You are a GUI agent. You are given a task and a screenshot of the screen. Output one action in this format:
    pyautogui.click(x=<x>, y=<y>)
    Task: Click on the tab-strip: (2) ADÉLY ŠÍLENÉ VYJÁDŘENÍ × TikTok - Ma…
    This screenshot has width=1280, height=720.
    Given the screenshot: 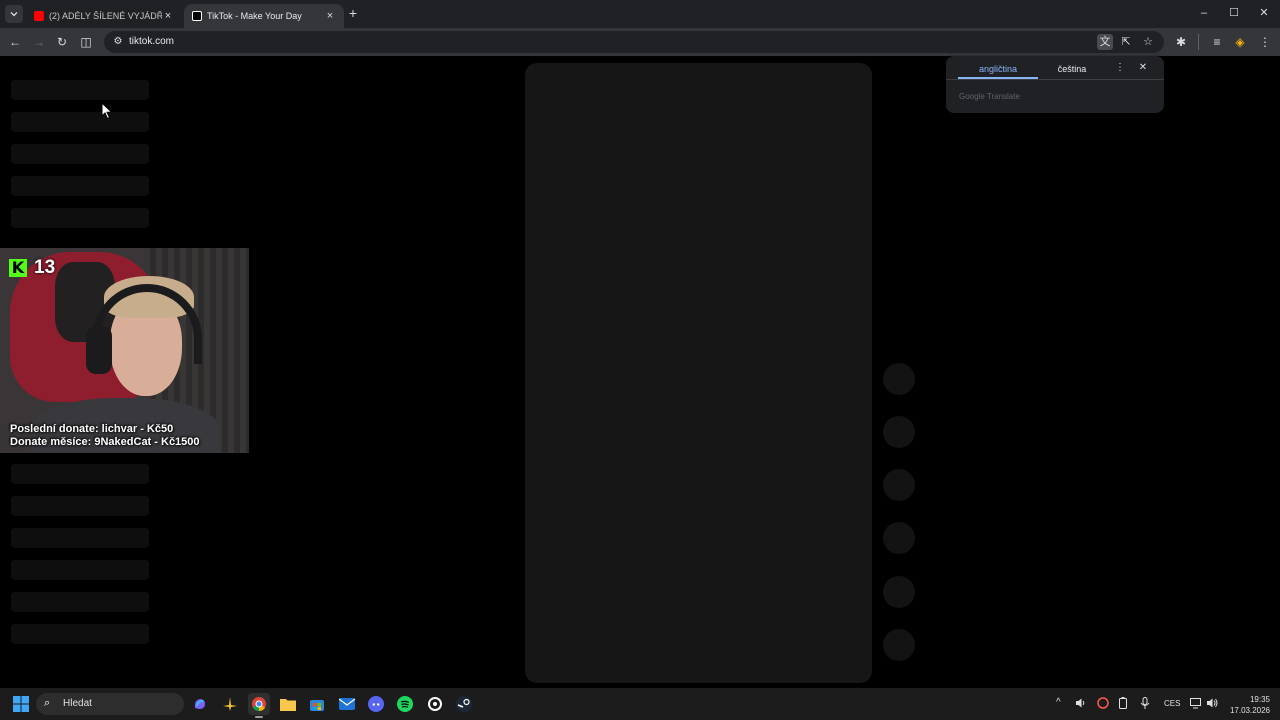 What is the action you would take?
    pyautogui.click(x=640, y=14)
    